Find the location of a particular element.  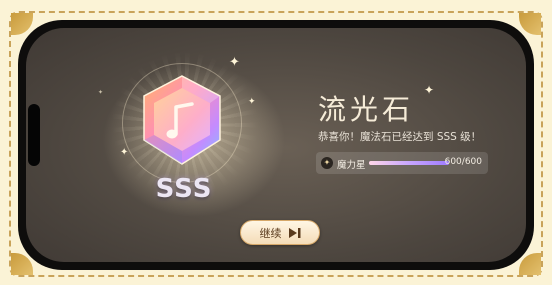

stat-label: 魔力星 is located at coordinates (351, 165).